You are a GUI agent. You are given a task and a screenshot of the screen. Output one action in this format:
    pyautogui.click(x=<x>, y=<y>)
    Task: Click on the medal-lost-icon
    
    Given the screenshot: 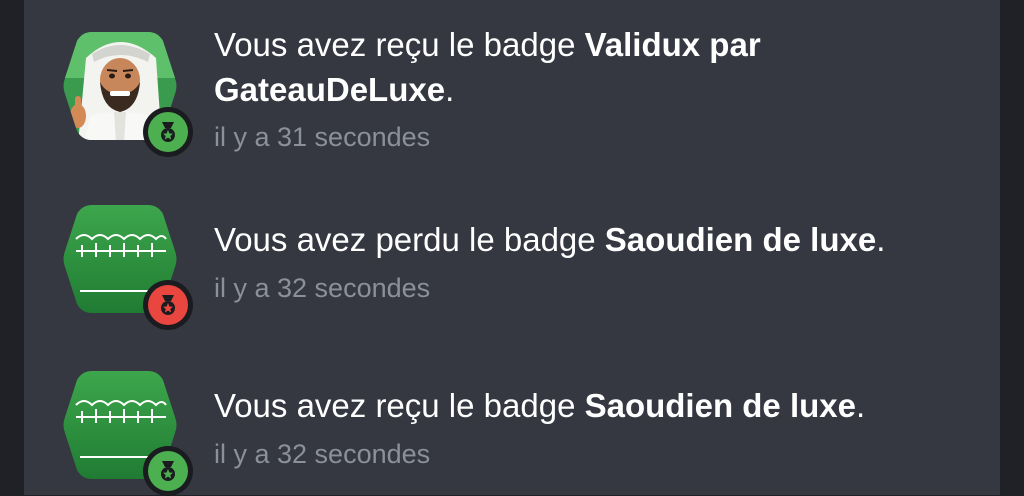 What is the action you would take?
    pyautogui.click(x=168, y=305)
    